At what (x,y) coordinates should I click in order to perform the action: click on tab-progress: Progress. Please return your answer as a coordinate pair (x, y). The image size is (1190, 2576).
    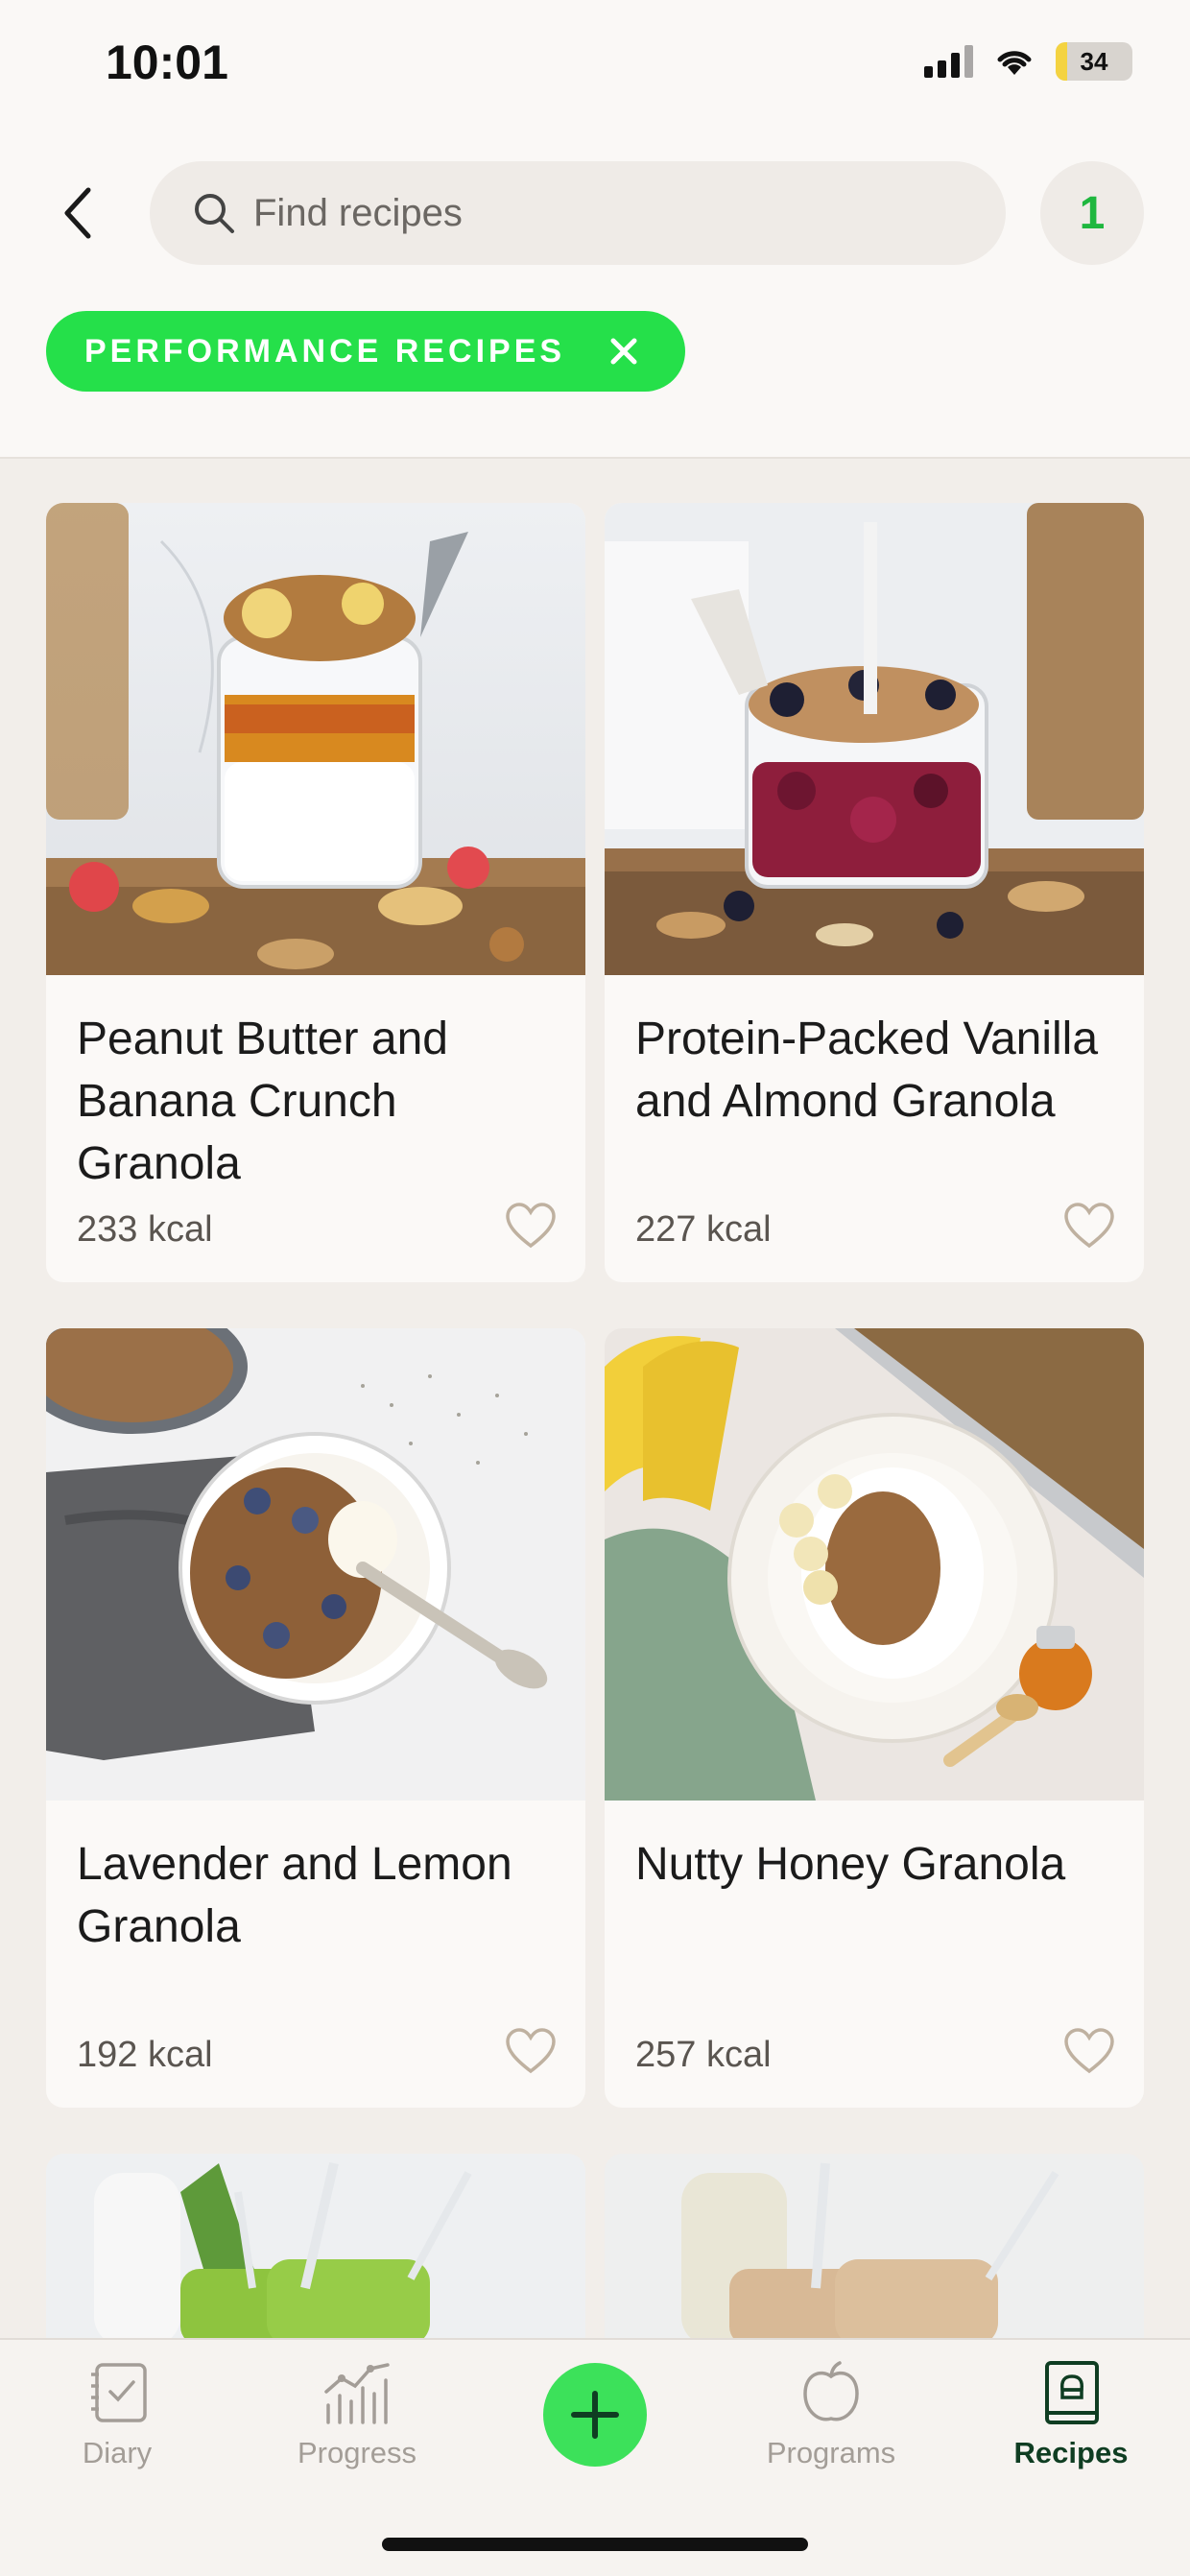
    Looking at the image, I should click on (357, 2426).